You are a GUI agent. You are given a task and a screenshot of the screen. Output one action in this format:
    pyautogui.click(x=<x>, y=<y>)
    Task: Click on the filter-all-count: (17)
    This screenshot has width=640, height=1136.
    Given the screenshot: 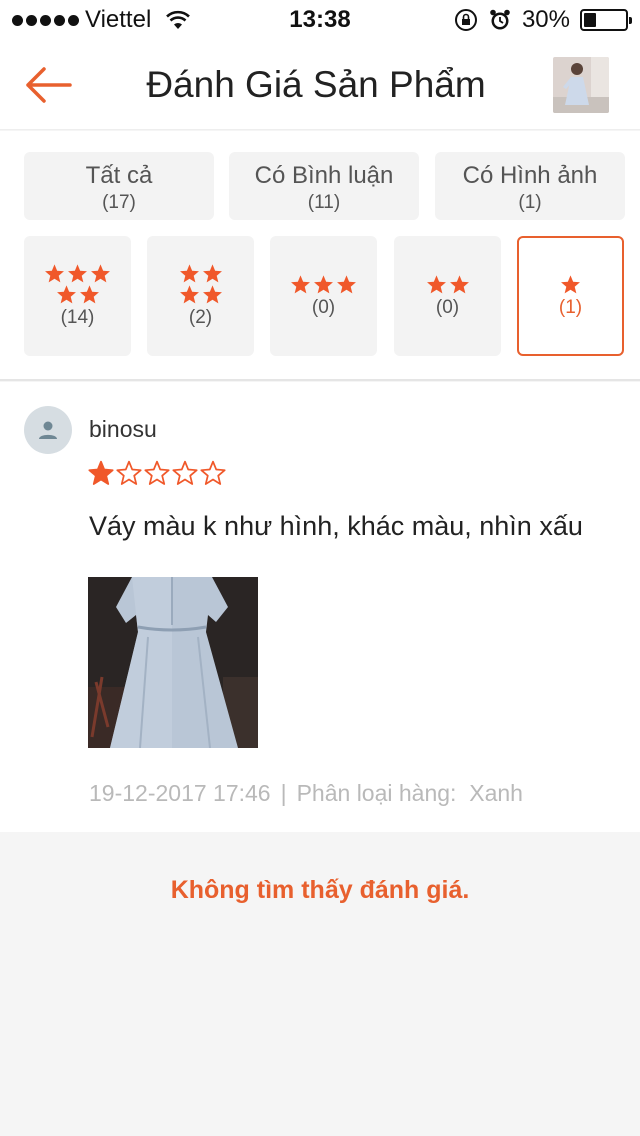 What is the action you would take?
    pyautogui.click(x=119, y=202)
    